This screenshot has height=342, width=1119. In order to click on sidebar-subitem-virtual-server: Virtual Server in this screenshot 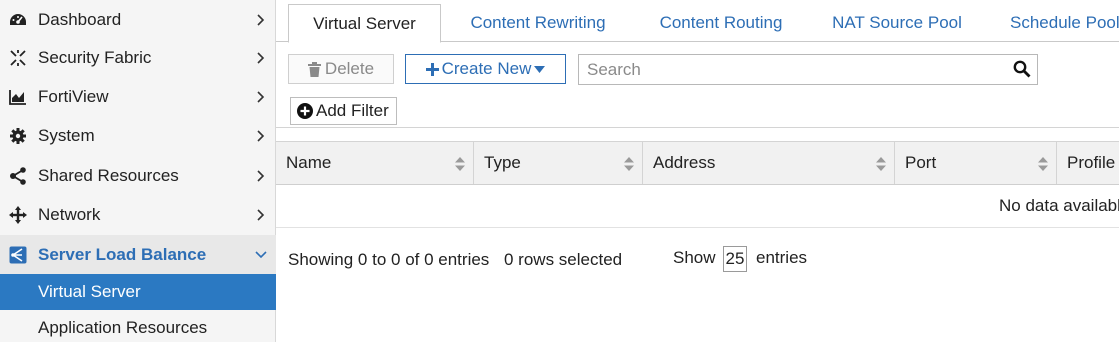, I will do `click(138, 292)`.